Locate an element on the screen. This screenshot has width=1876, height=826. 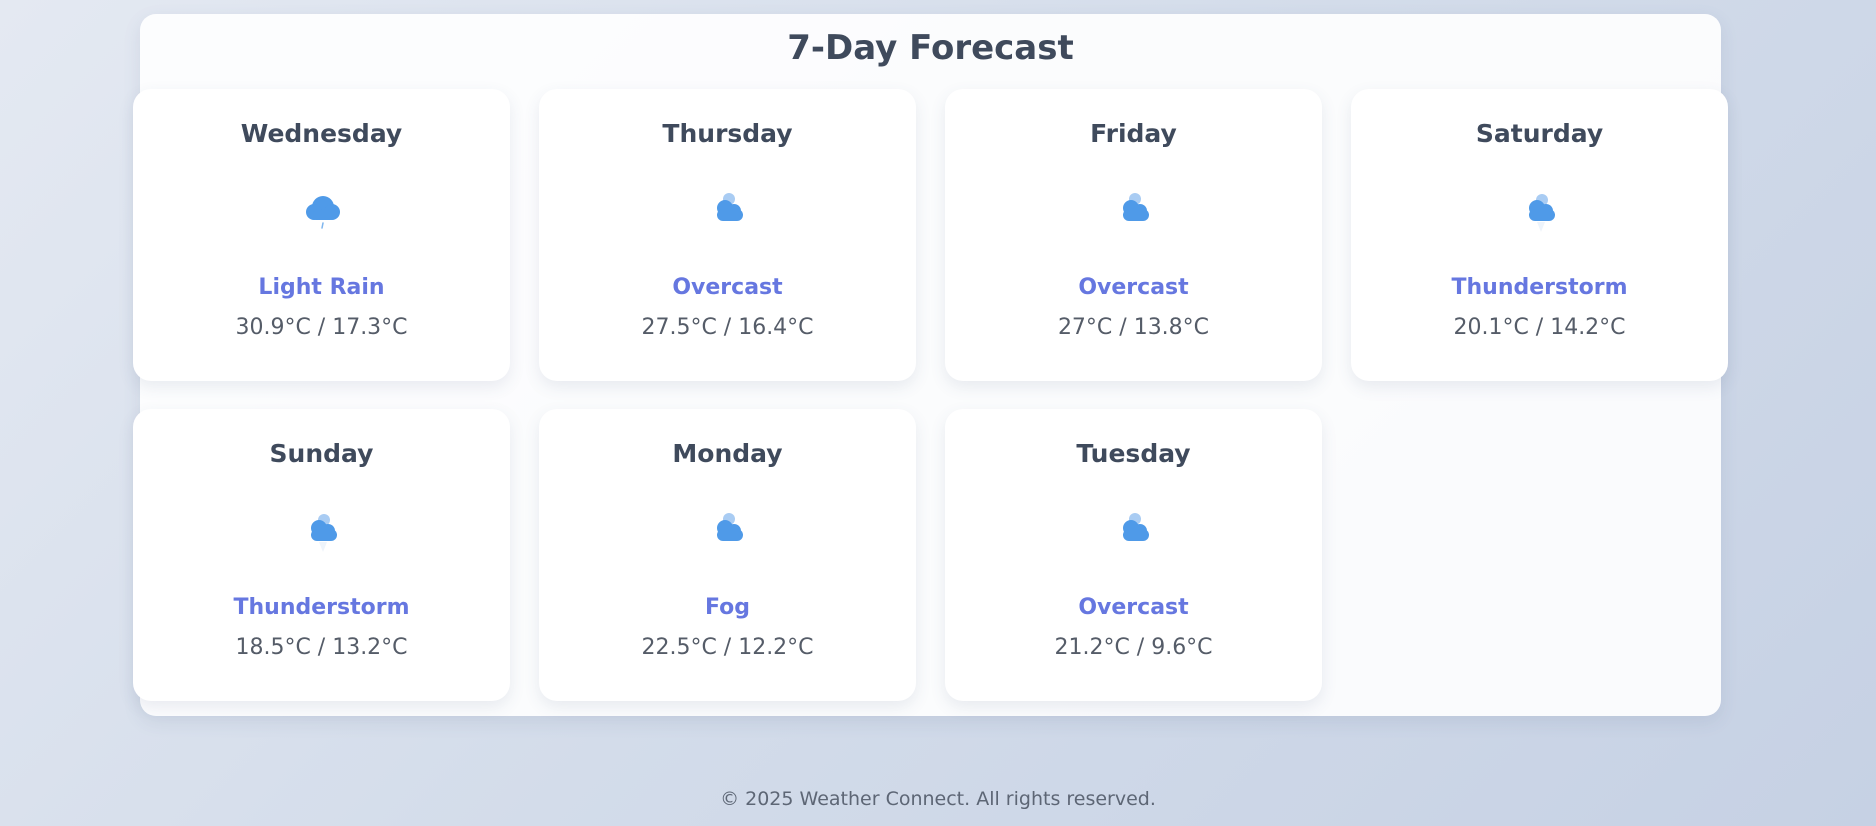
forecast-day: Wednesday is located at coordinates (321, 133).